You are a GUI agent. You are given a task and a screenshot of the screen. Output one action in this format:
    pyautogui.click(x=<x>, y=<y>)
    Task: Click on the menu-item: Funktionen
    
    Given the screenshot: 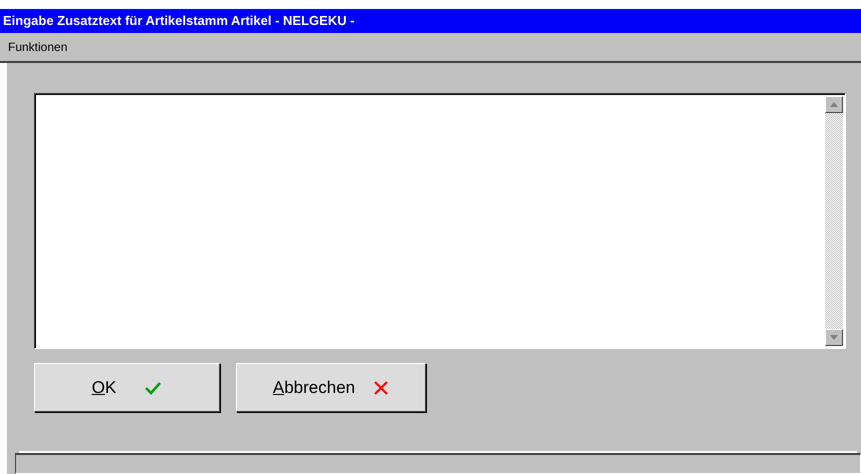 What is the action you would take?
    pyautogui.click(x=38, y=47)
    